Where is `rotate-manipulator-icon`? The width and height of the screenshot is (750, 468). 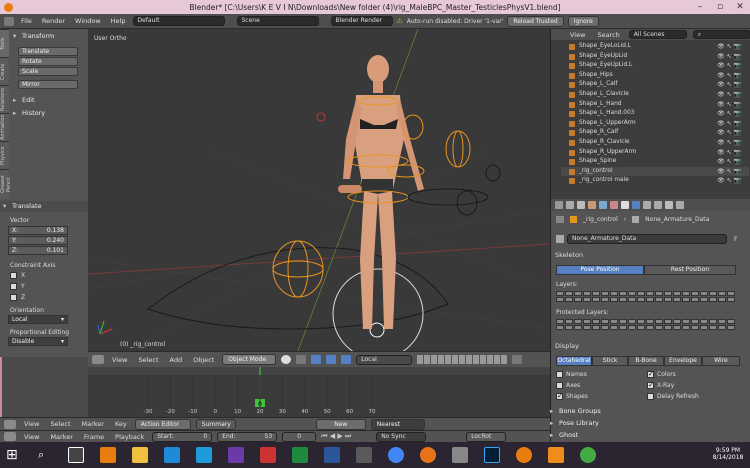 rotate-manipulator-icon is located at coordinates (346, 359).